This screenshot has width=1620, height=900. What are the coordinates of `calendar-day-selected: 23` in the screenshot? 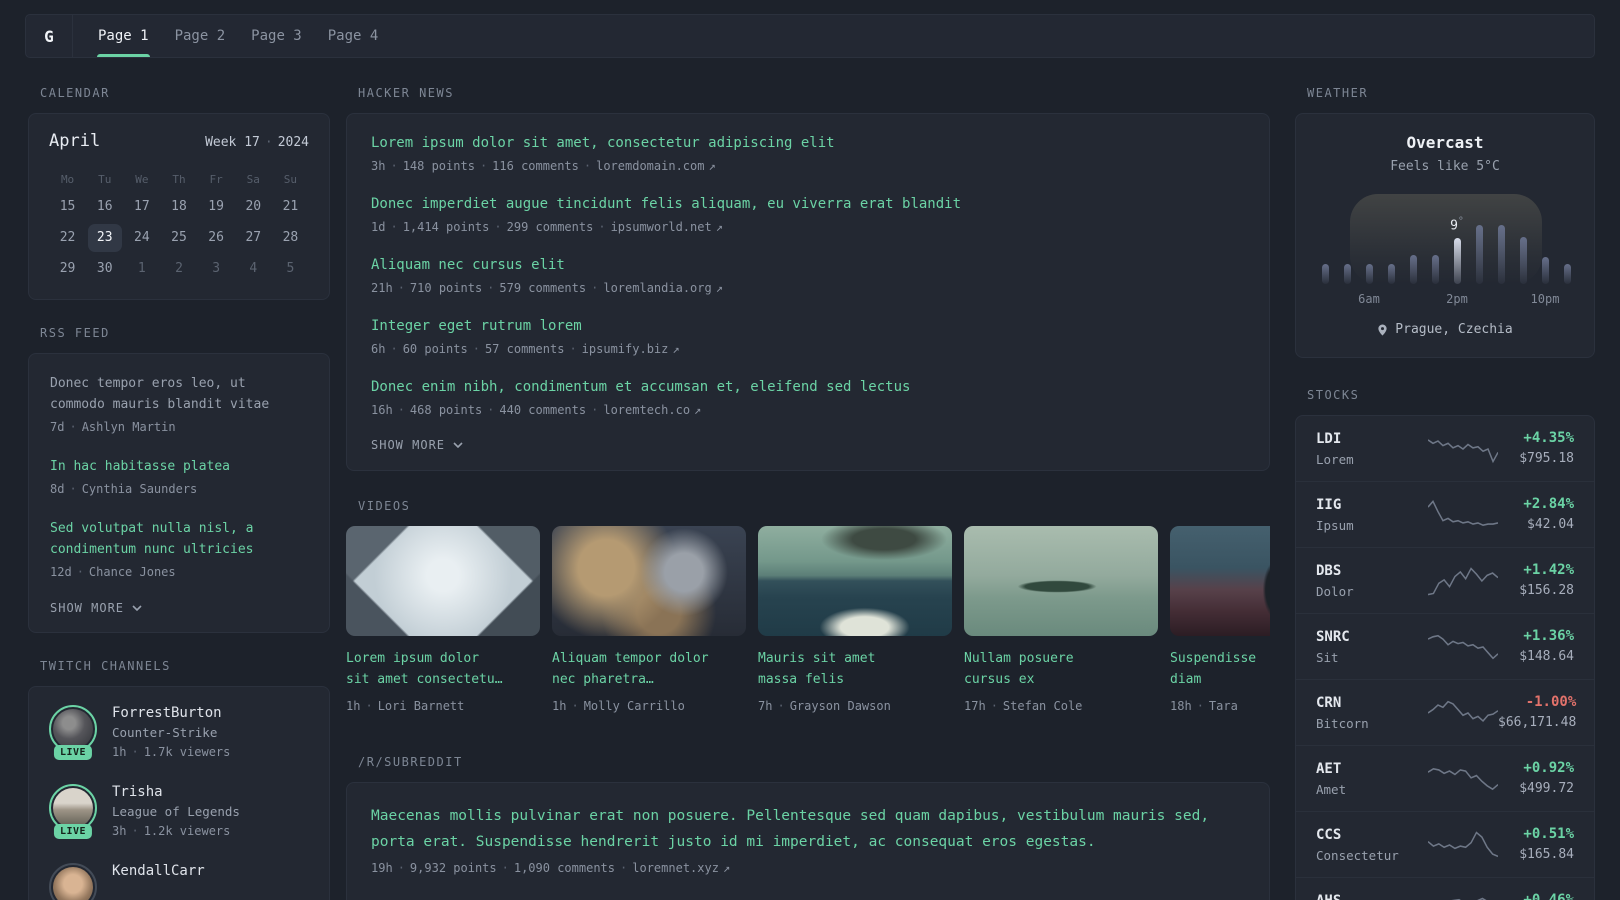 It's located at (104, 237).